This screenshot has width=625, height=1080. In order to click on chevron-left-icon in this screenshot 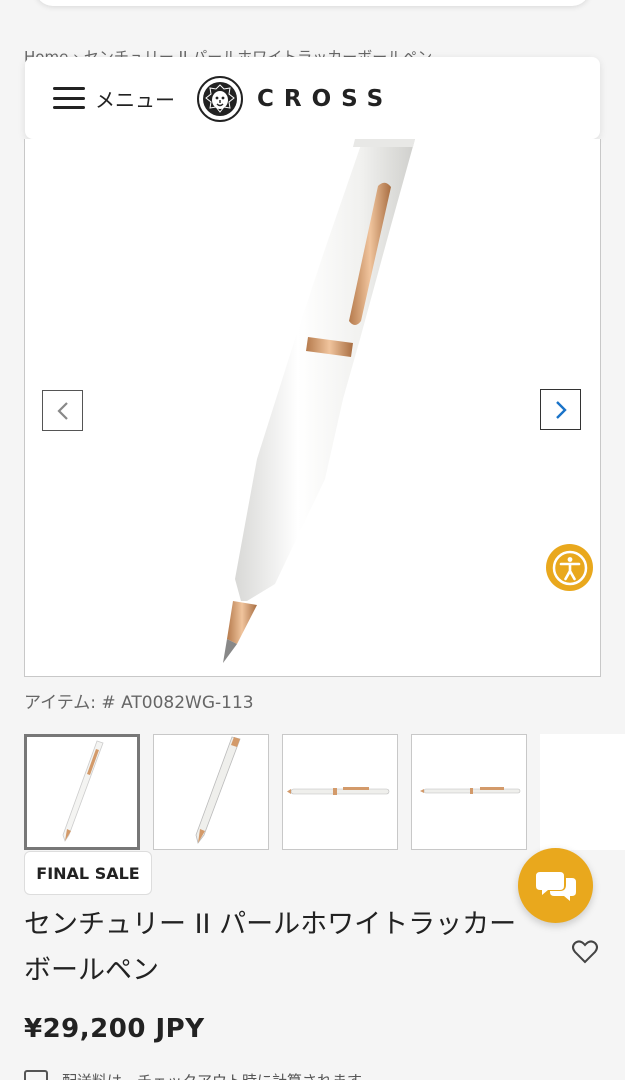, I will do `click(62, 410)`.